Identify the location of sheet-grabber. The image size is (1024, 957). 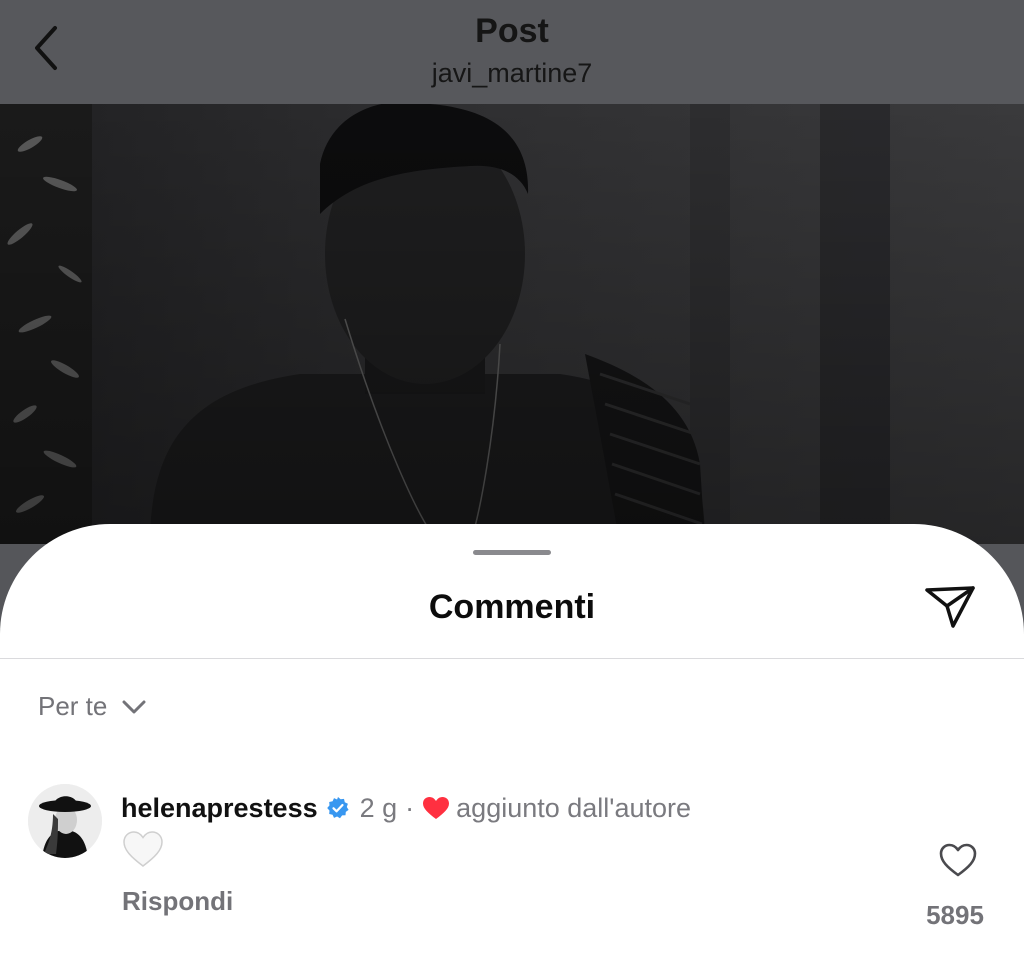
(512, 552).